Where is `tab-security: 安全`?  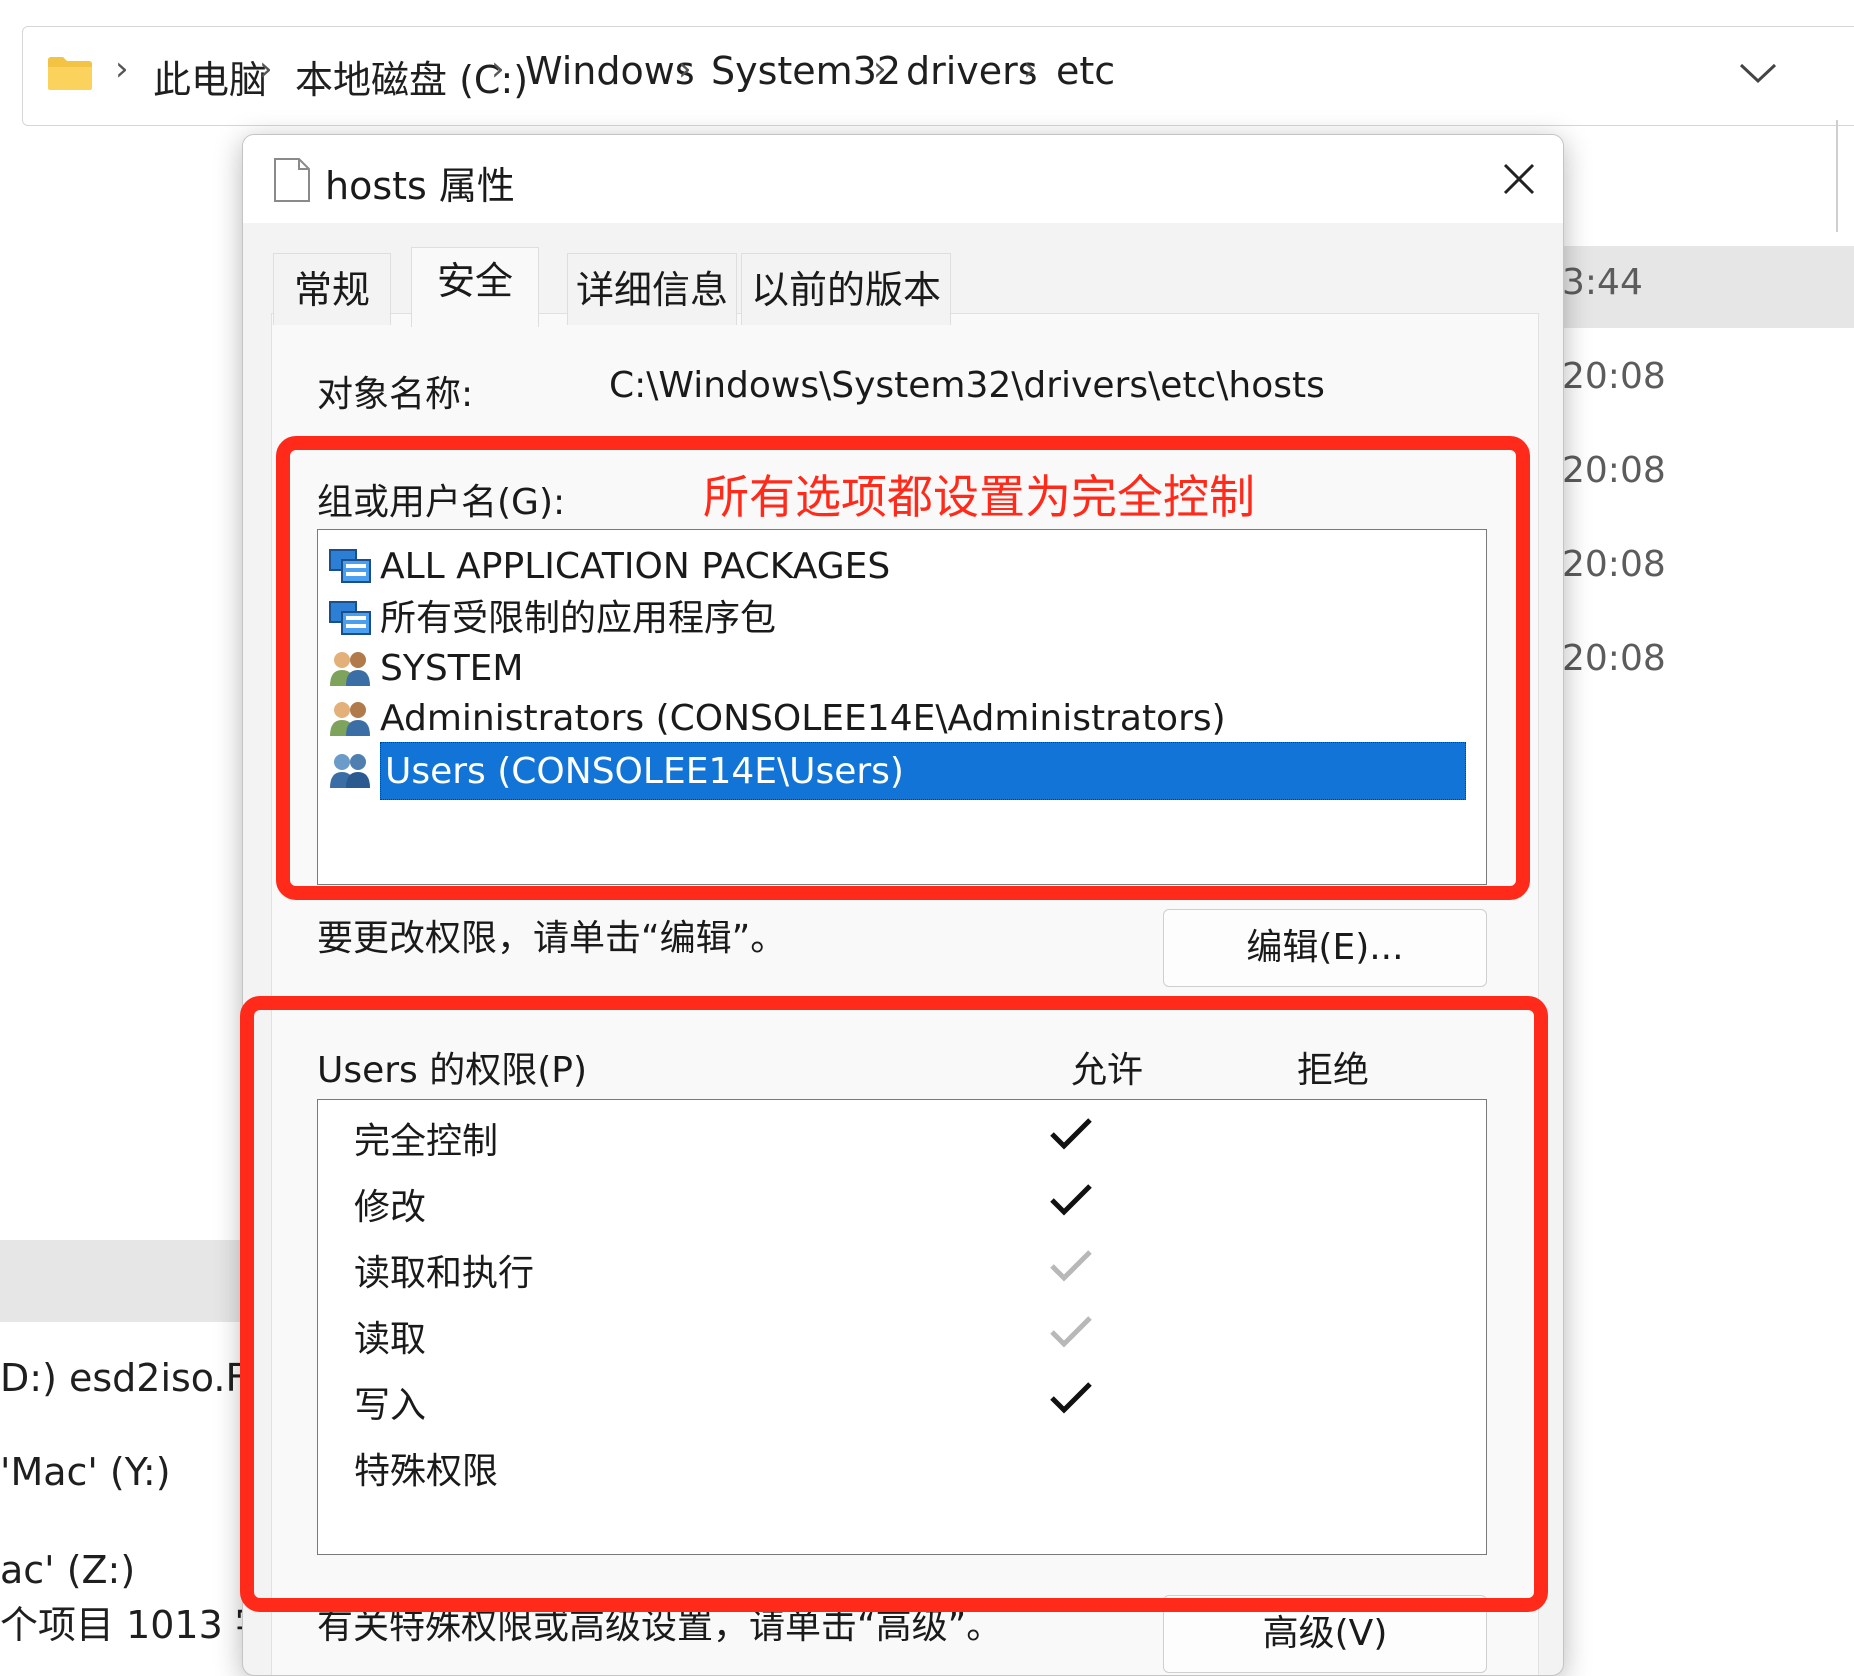
tab-security: 安全 is located at coordinates (475, 287).